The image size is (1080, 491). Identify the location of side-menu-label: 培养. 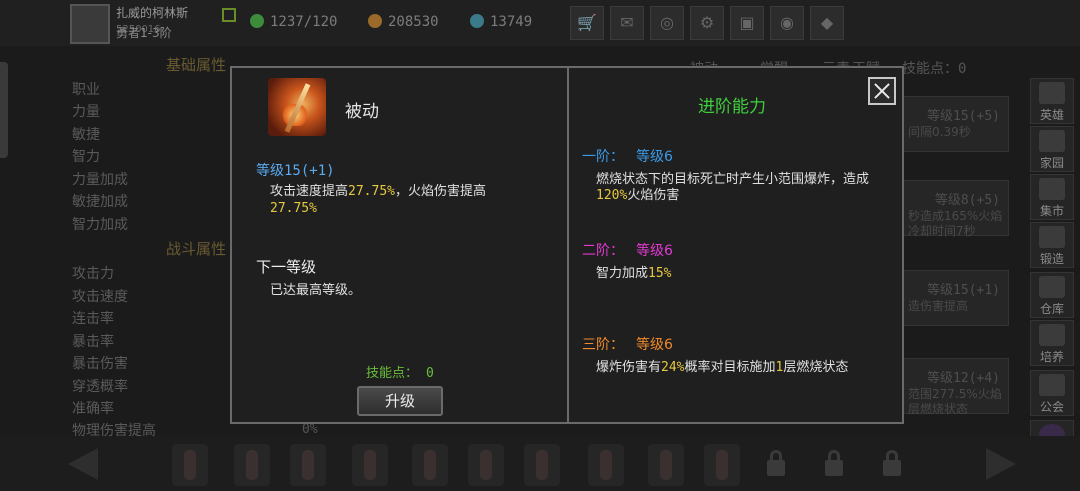
(1051, 357).